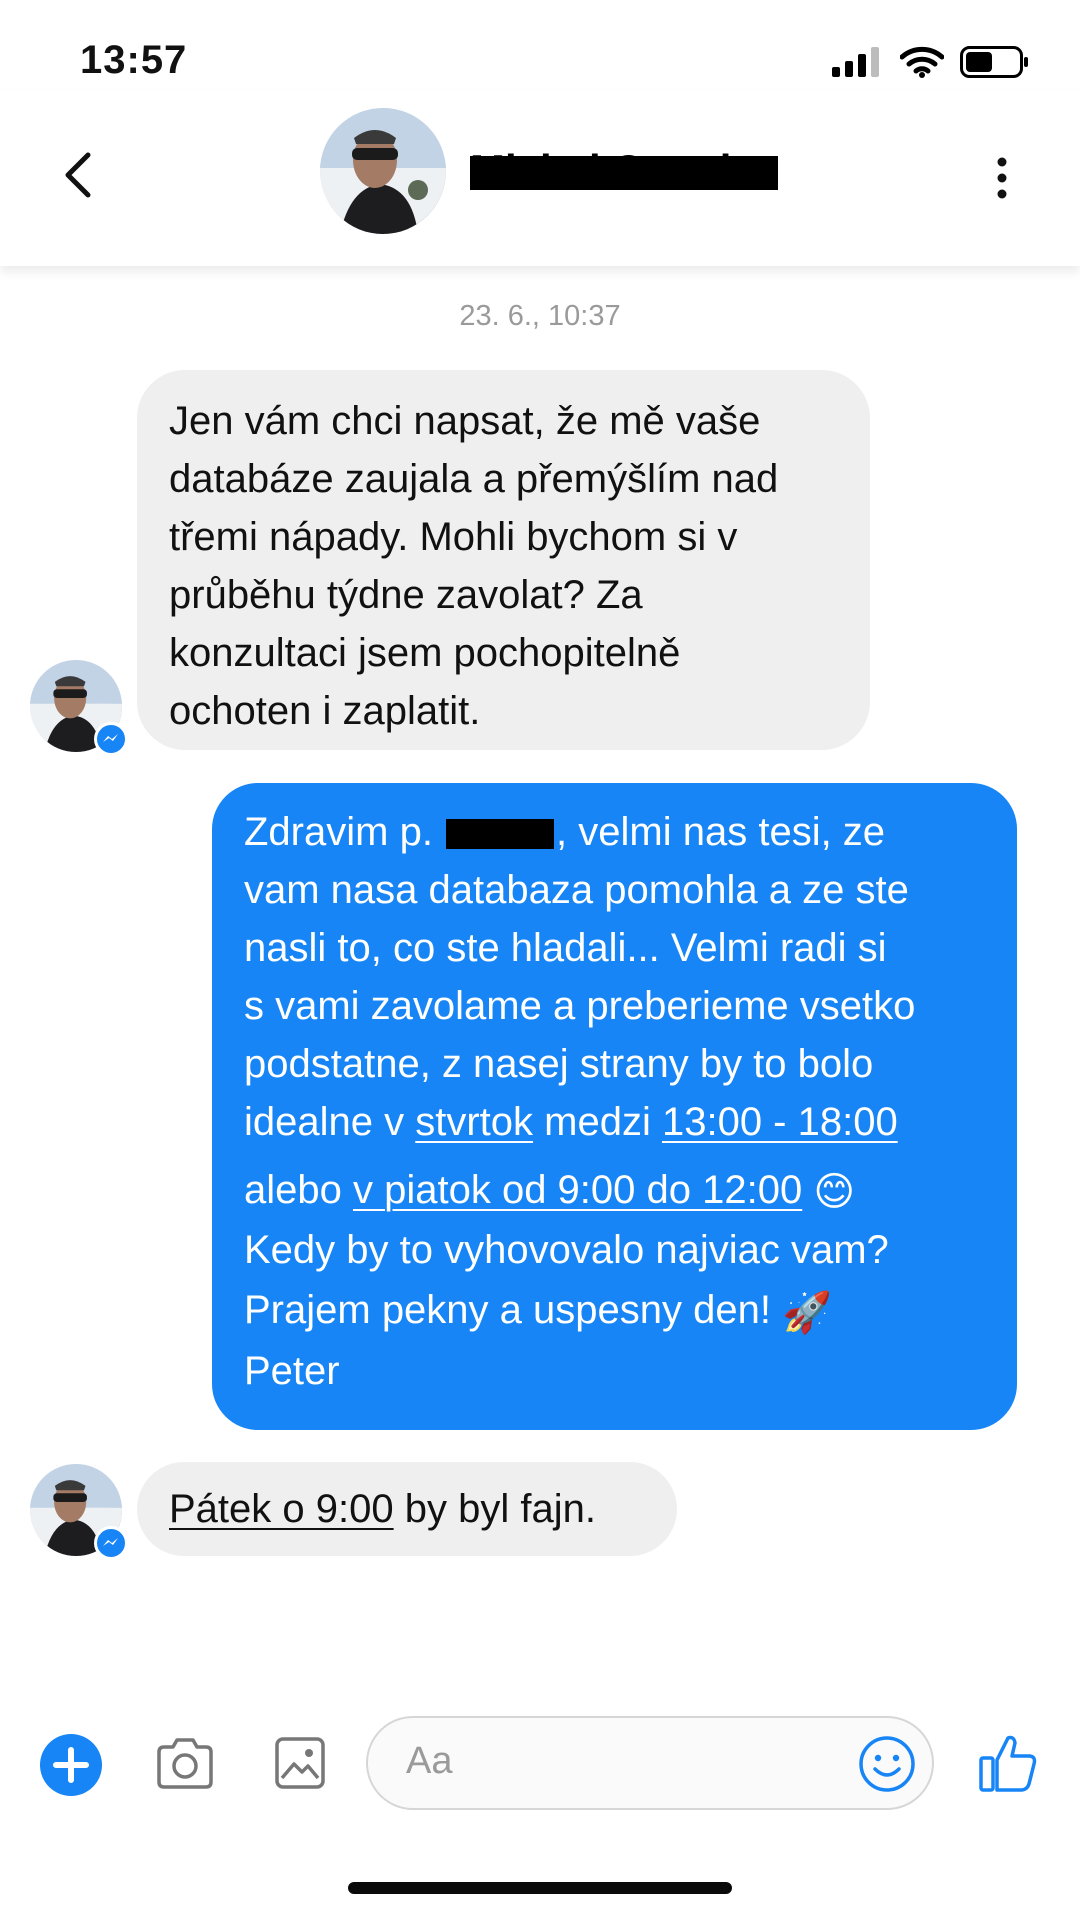  Describe the element at coordinates (134, 60) in the screenshot. I see `status-time: 13:57` at that location.